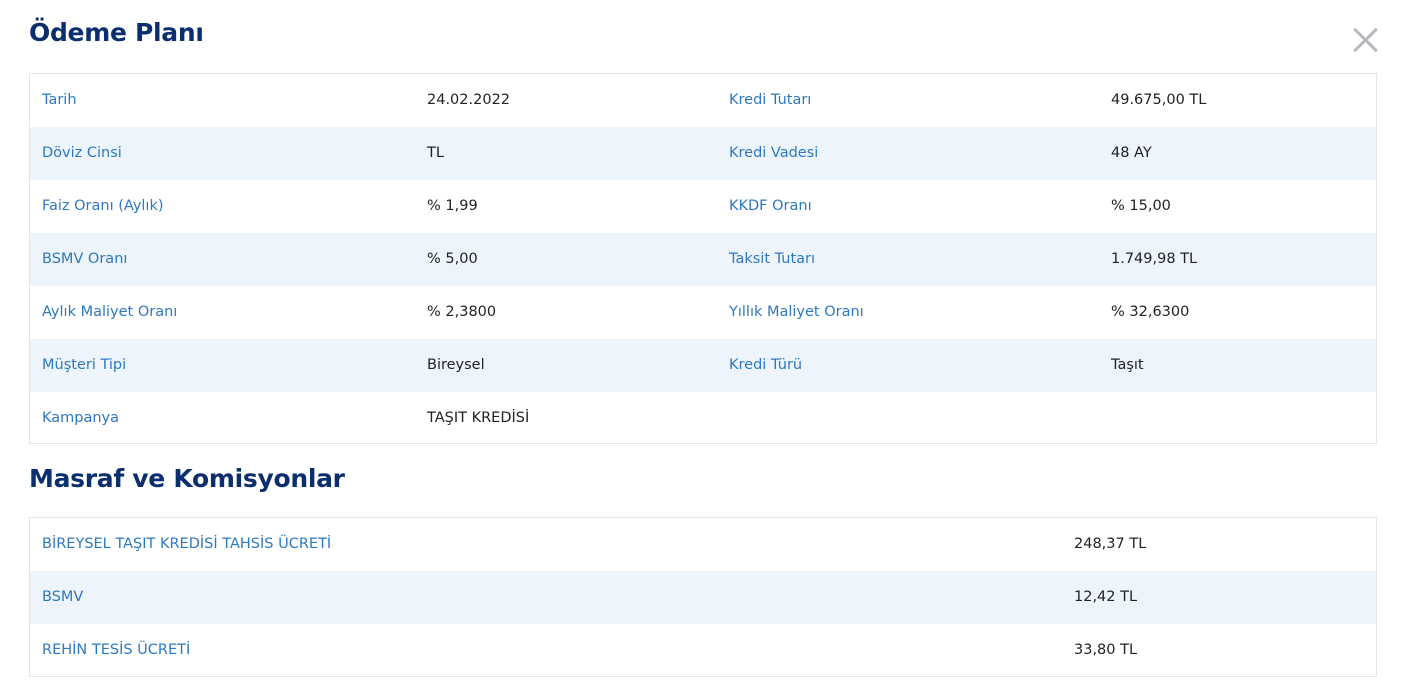 The height and width of the screenshot is (685, 1404). Describe the element at coordinates (703, 365) in the screenshot. I see `table-row: Müşteri Tipi Bireysel Kredi Türü Taşıt` at that location.